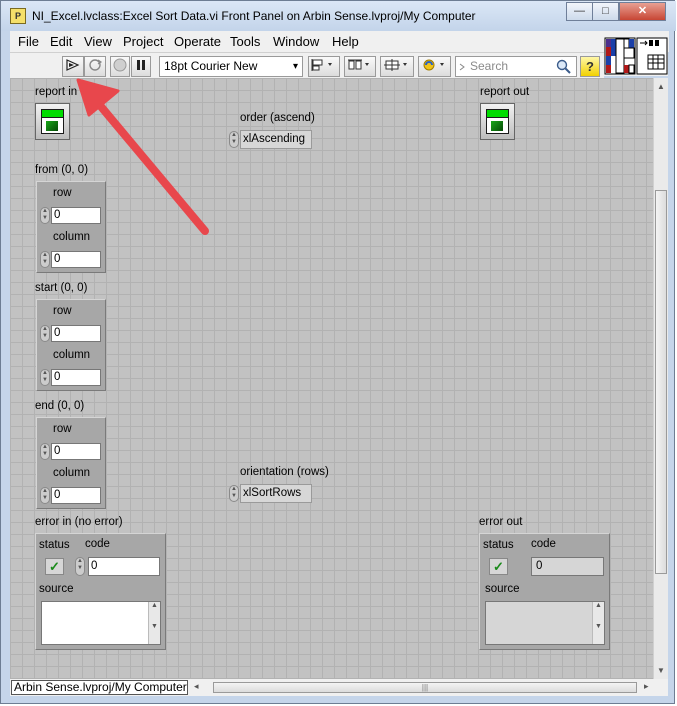  I want to click on run-continuously-icon, so click(95, 66).